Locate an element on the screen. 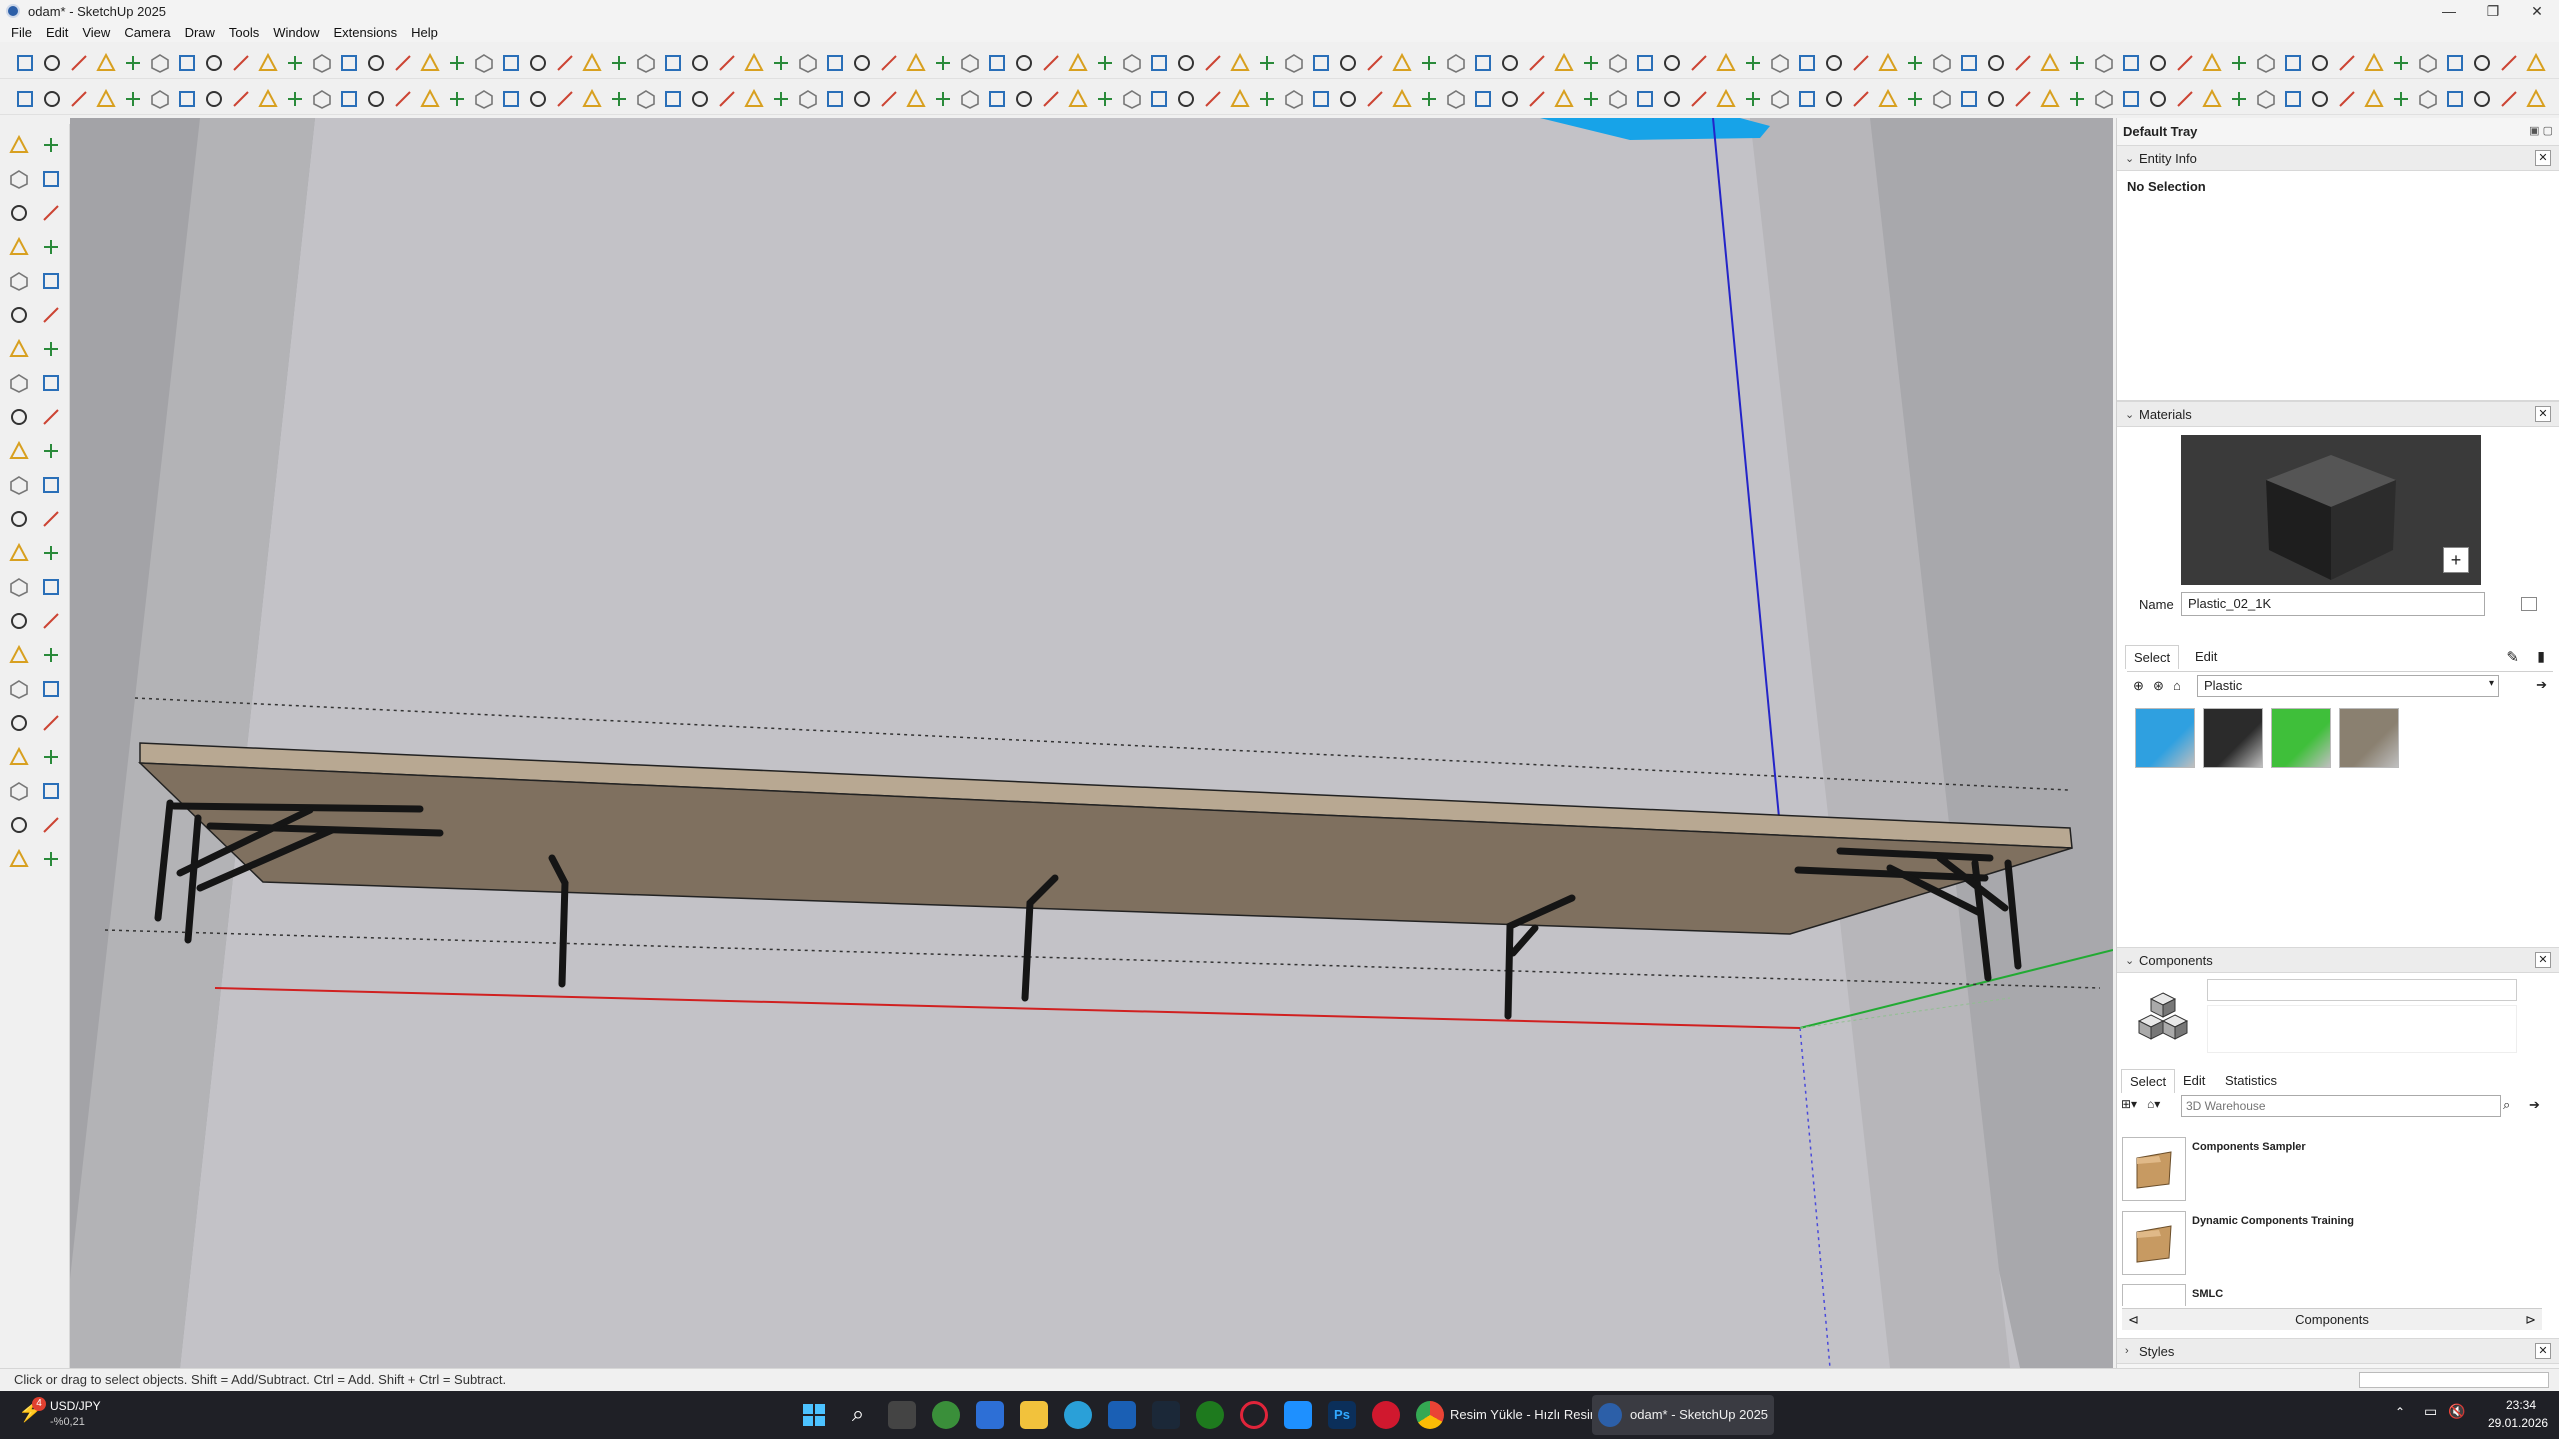 This screenshot has height=1439, width=2559. paint-icon is located at coordinates (1726, 63).